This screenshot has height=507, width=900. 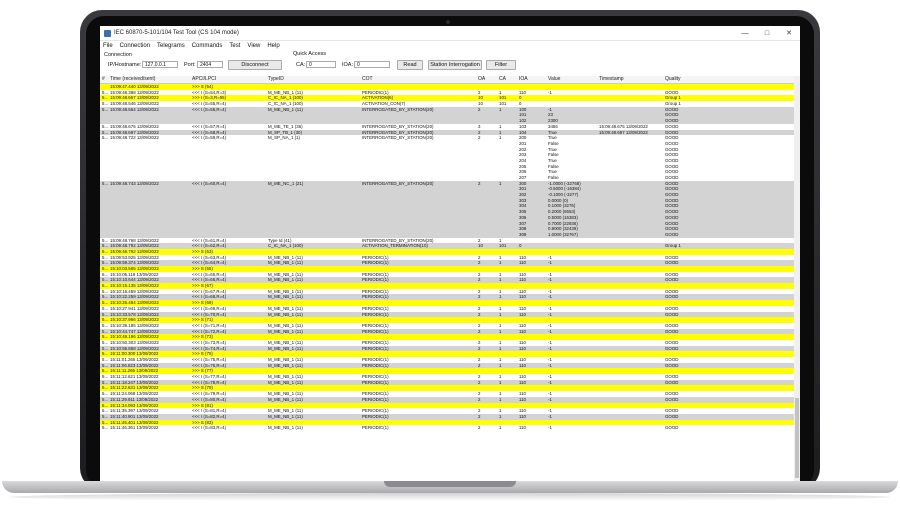 I want to click on menu-file: File, so click(x=108, y=46).